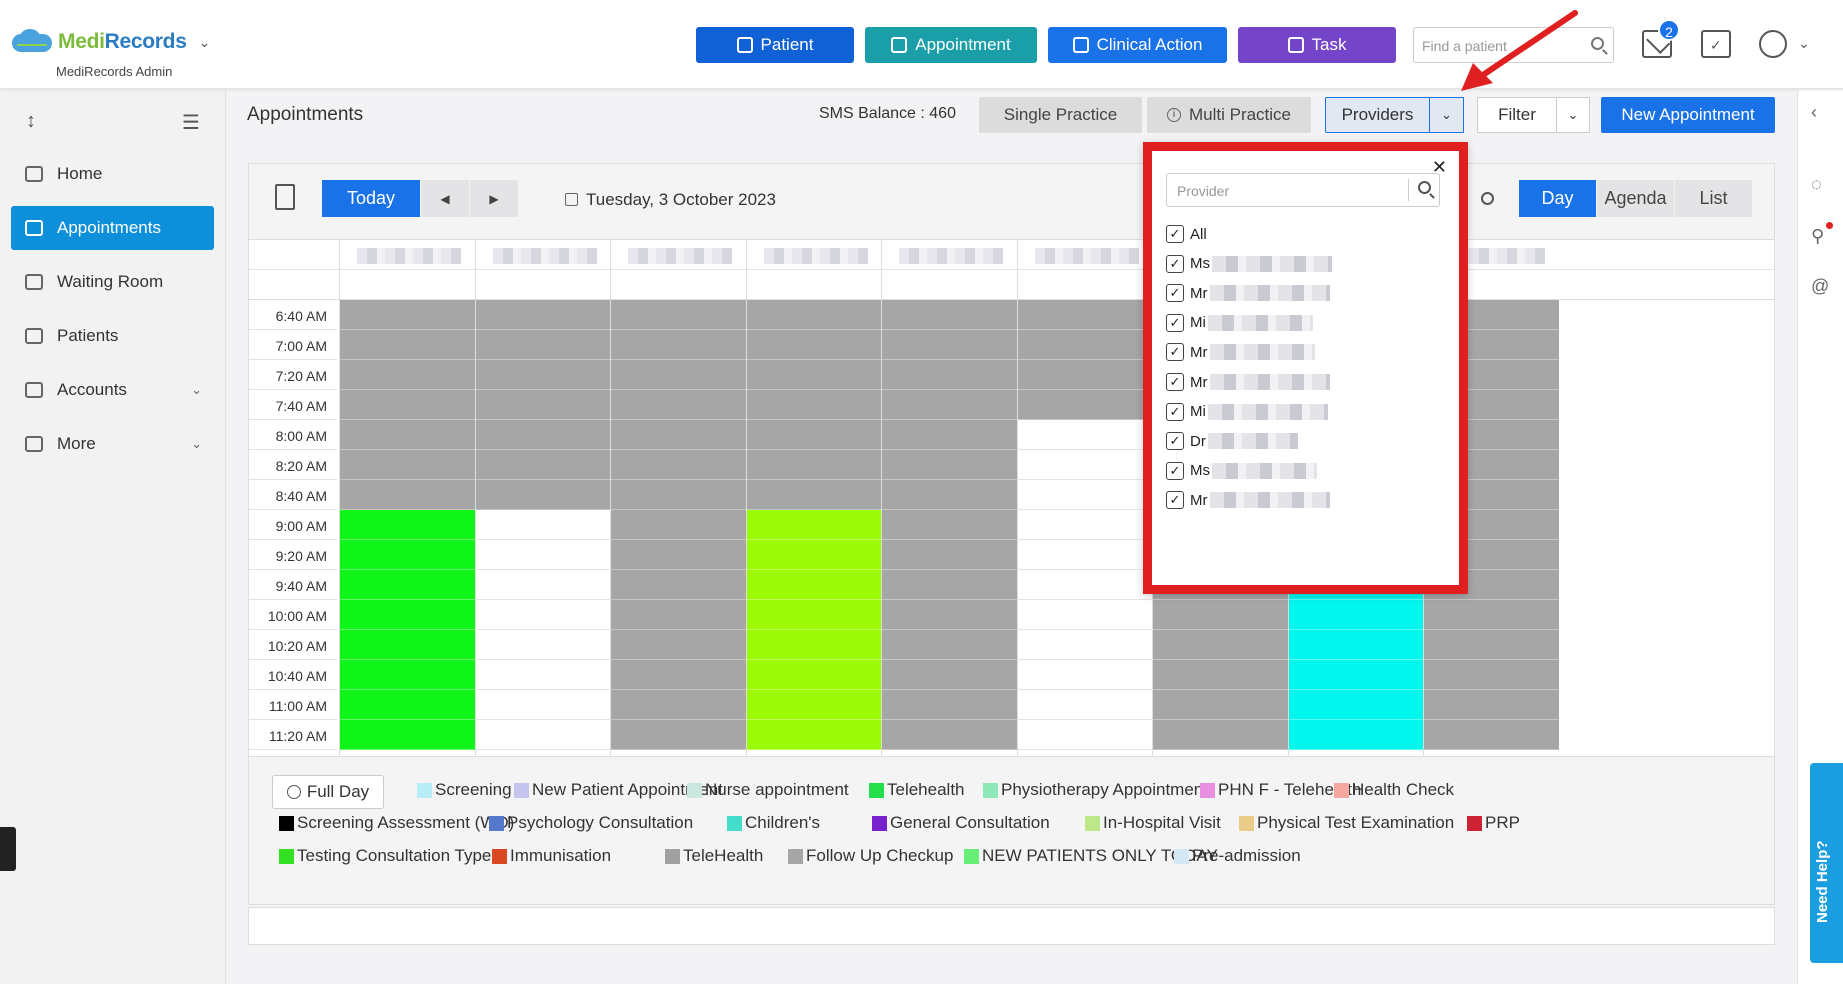 Image resolution: width=1843 pixels, height=984 pixels. I want to click on pdf-export-icon, so click(285, 197).